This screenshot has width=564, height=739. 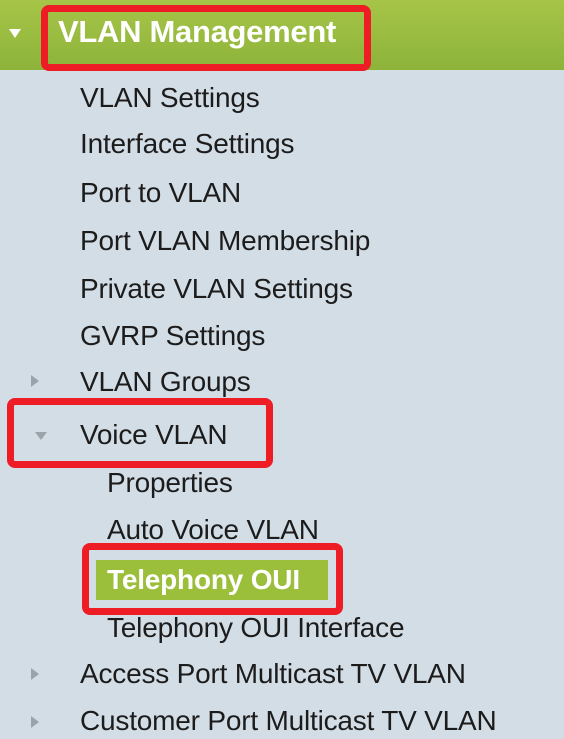 I want to click on menu-item-telephony-oui-interface: Telephony OUI Interface, so click(x=256, y=628).